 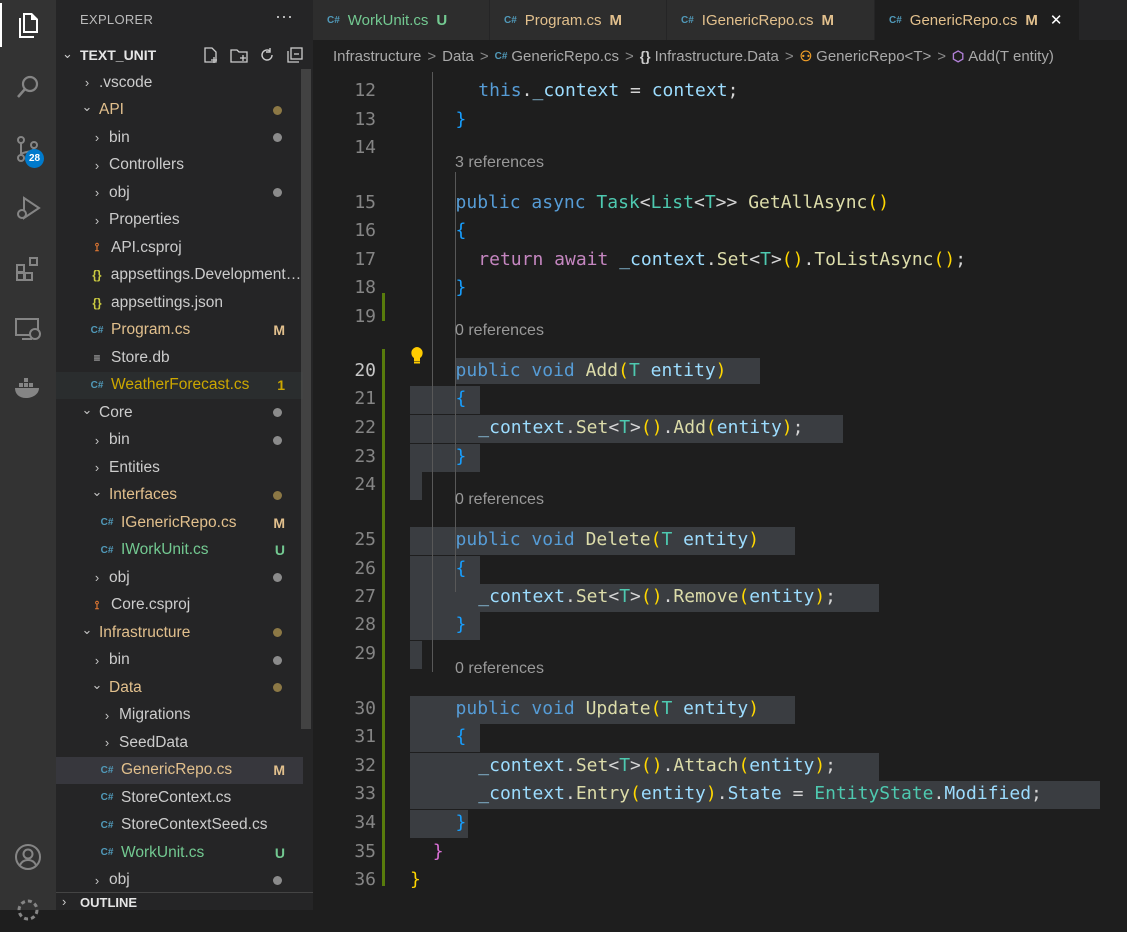 I want to click on collapse-all-icon, so click(x=295, y=55).